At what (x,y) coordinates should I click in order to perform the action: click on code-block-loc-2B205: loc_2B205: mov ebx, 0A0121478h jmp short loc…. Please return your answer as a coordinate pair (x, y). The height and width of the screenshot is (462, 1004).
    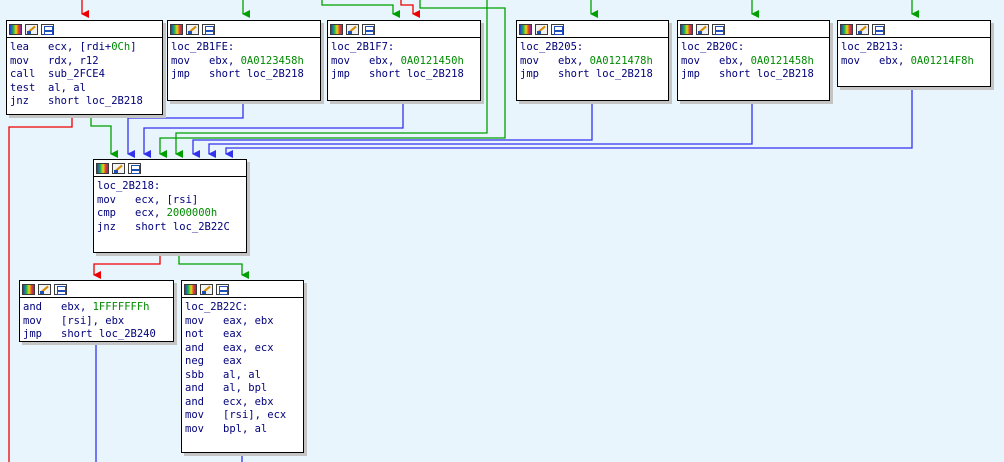
    Looking at the image, I should click on (592, 60).